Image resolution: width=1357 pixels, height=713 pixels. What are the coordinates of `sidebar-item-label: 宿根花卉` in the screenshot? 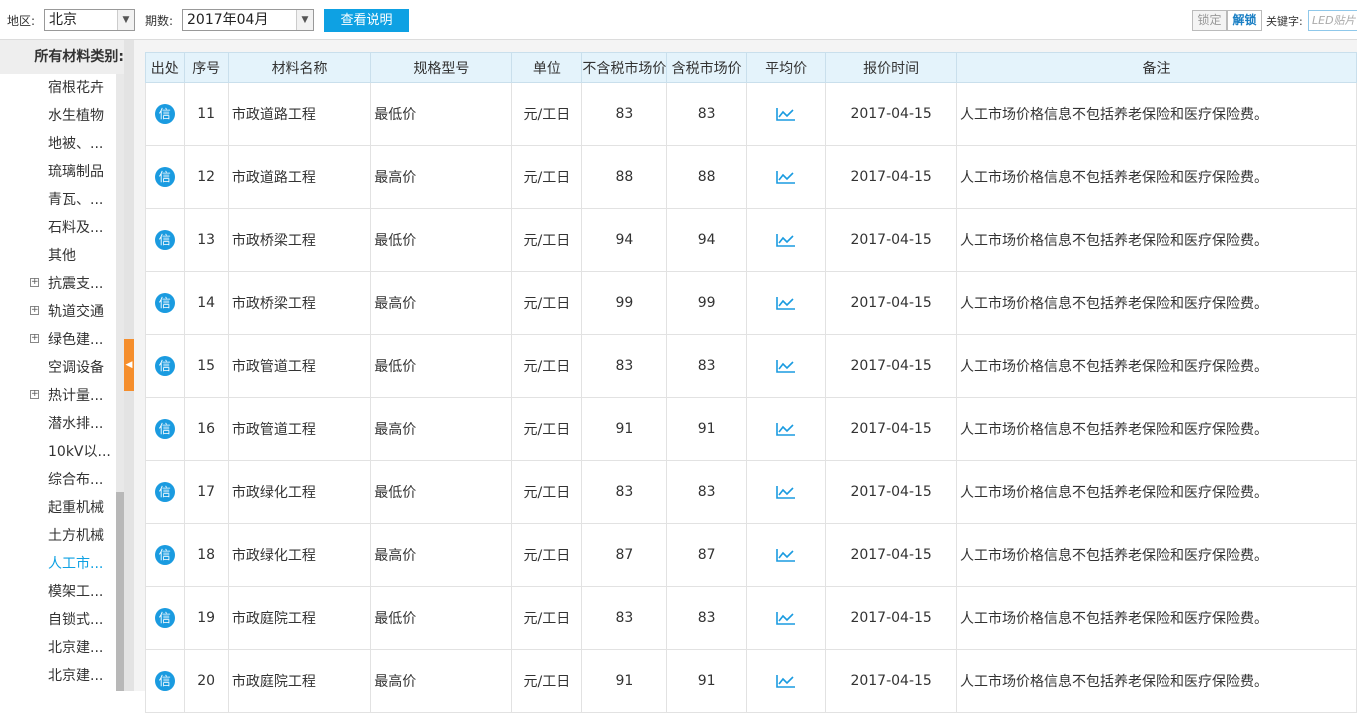 It's located at (76, 88).